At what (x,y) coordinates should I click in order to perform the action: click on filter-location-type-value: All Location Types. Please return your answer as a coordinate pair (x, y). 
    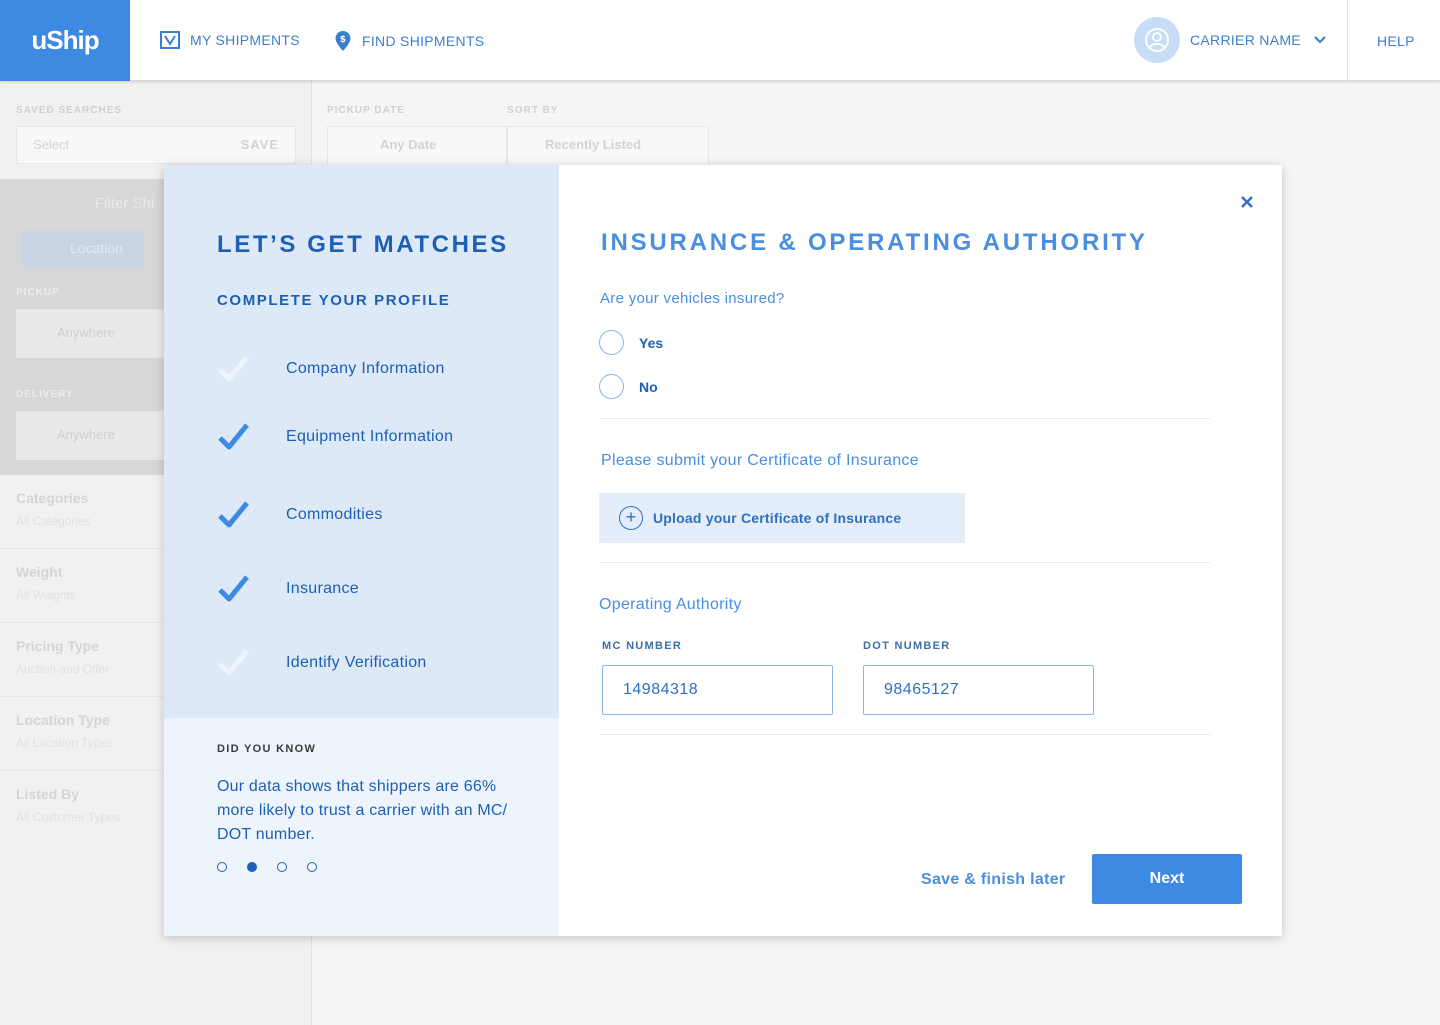
    Looking at the image, I should click on (65, 743).